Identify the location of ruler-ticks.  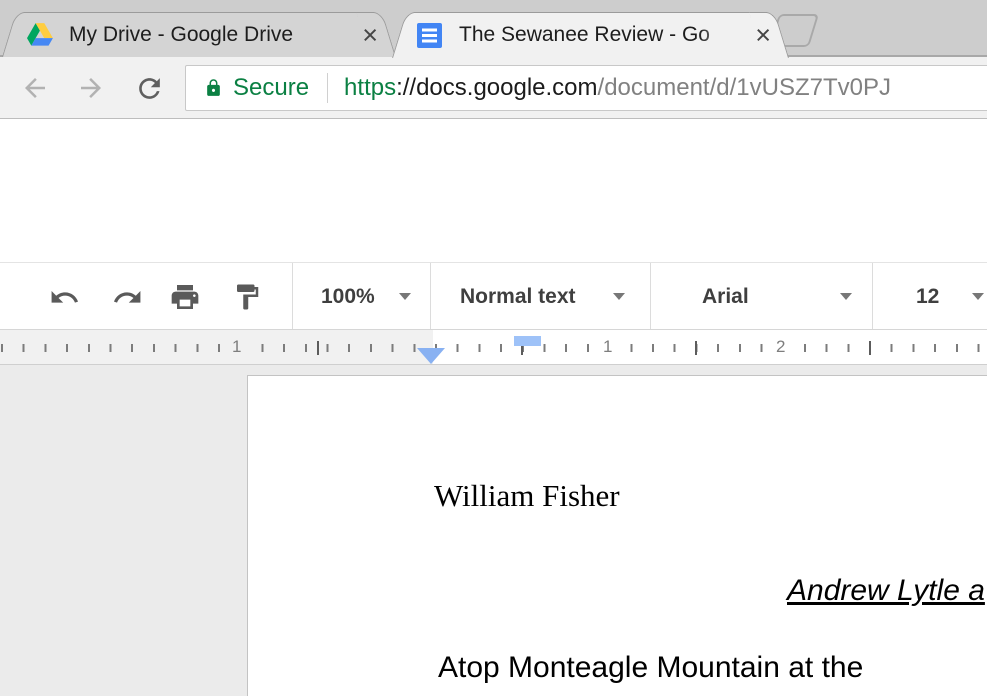
(493, 348).